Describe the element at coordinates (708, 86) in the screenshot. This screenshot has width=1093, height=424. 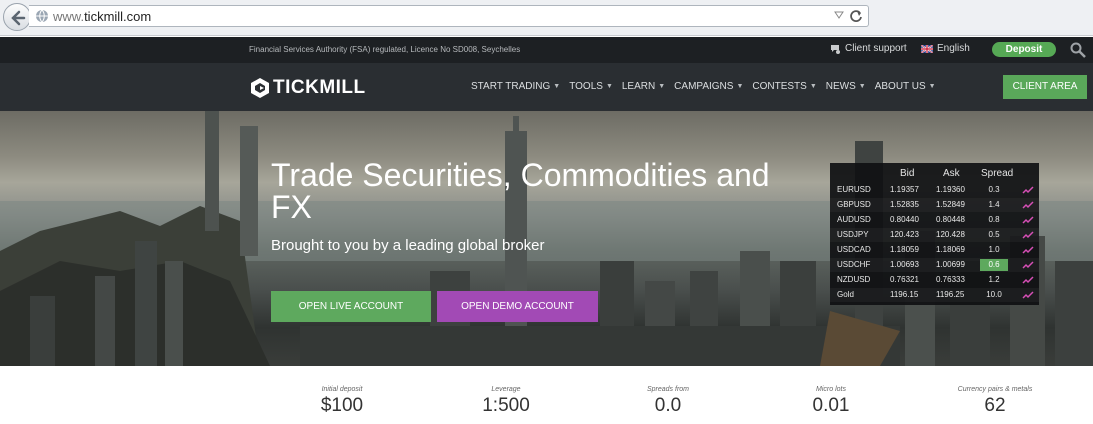
I see `nav-item-campaigns: CAMPAIGNS ▼` at that location.